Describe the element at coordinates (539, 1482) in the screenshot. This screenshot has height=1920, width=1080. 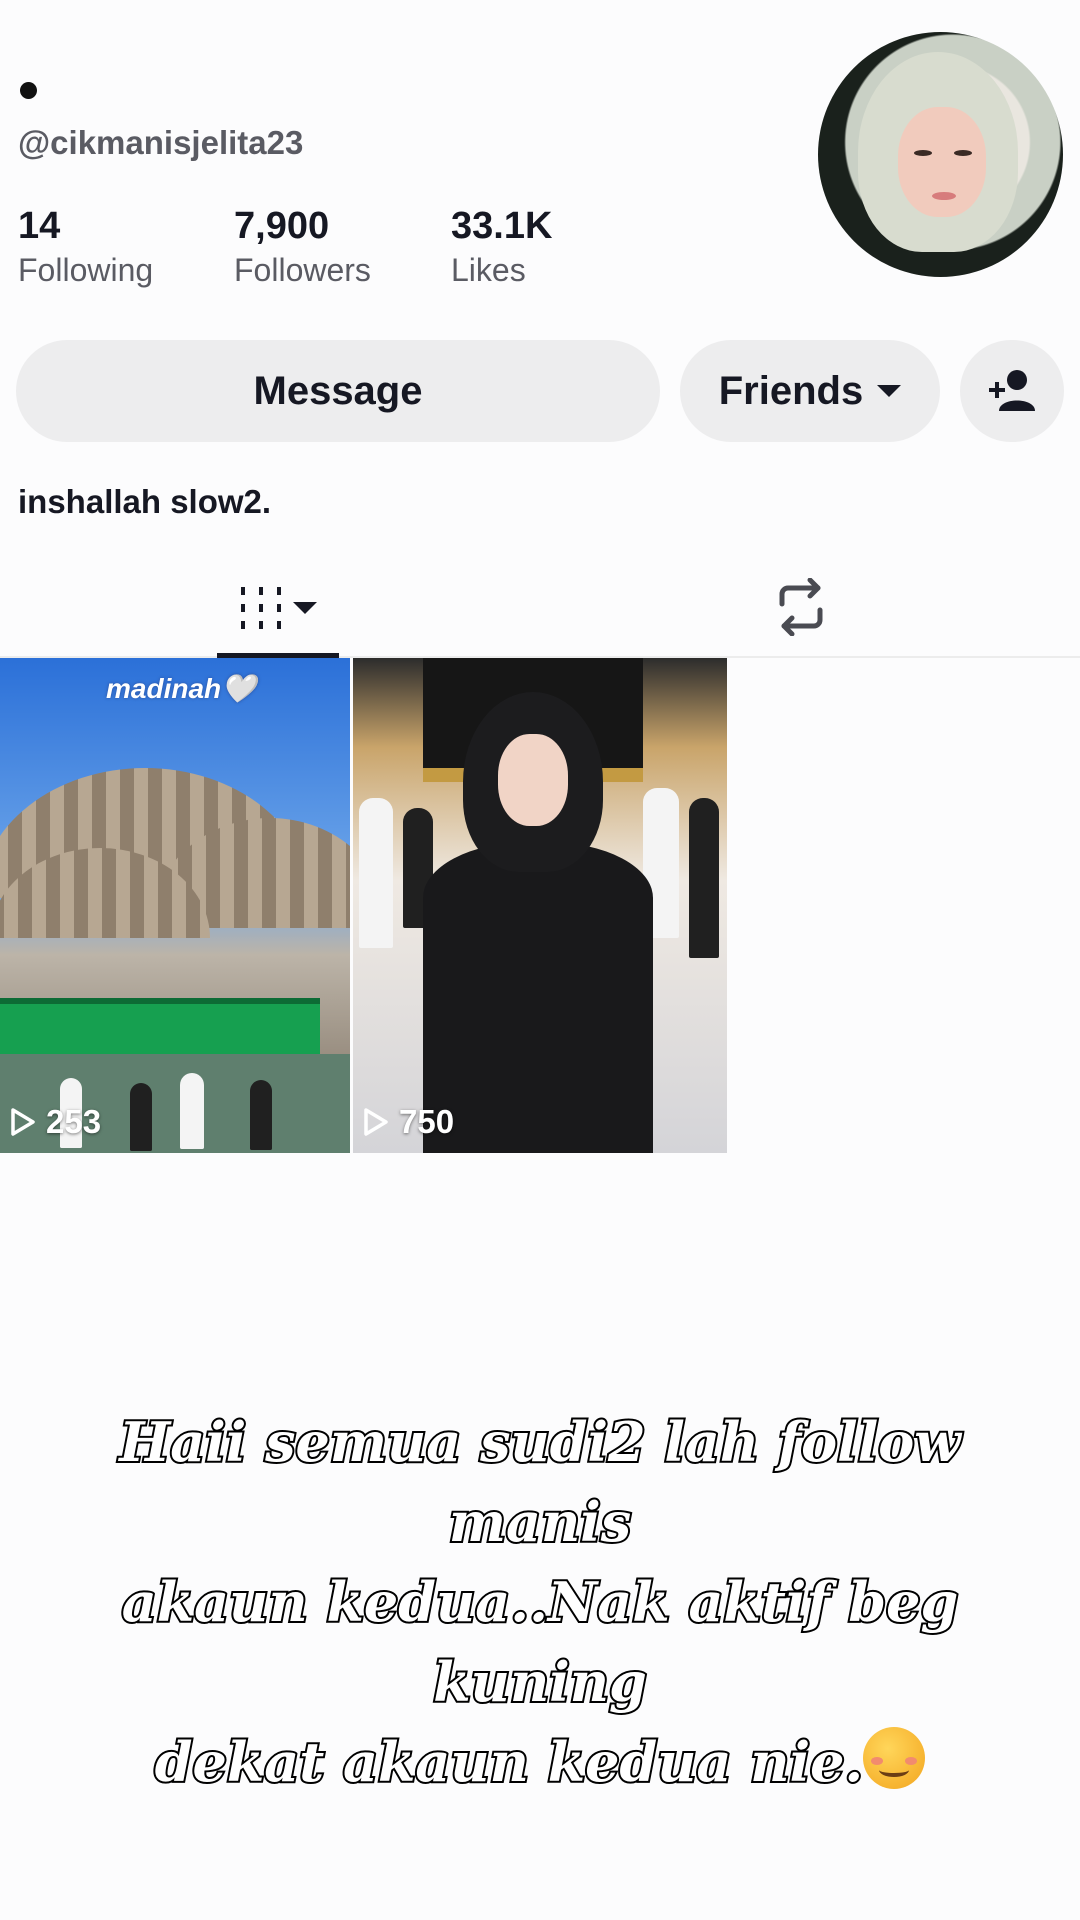
I see `caption-line-1: Haii semua sudi2 lah follow manis` at that location.